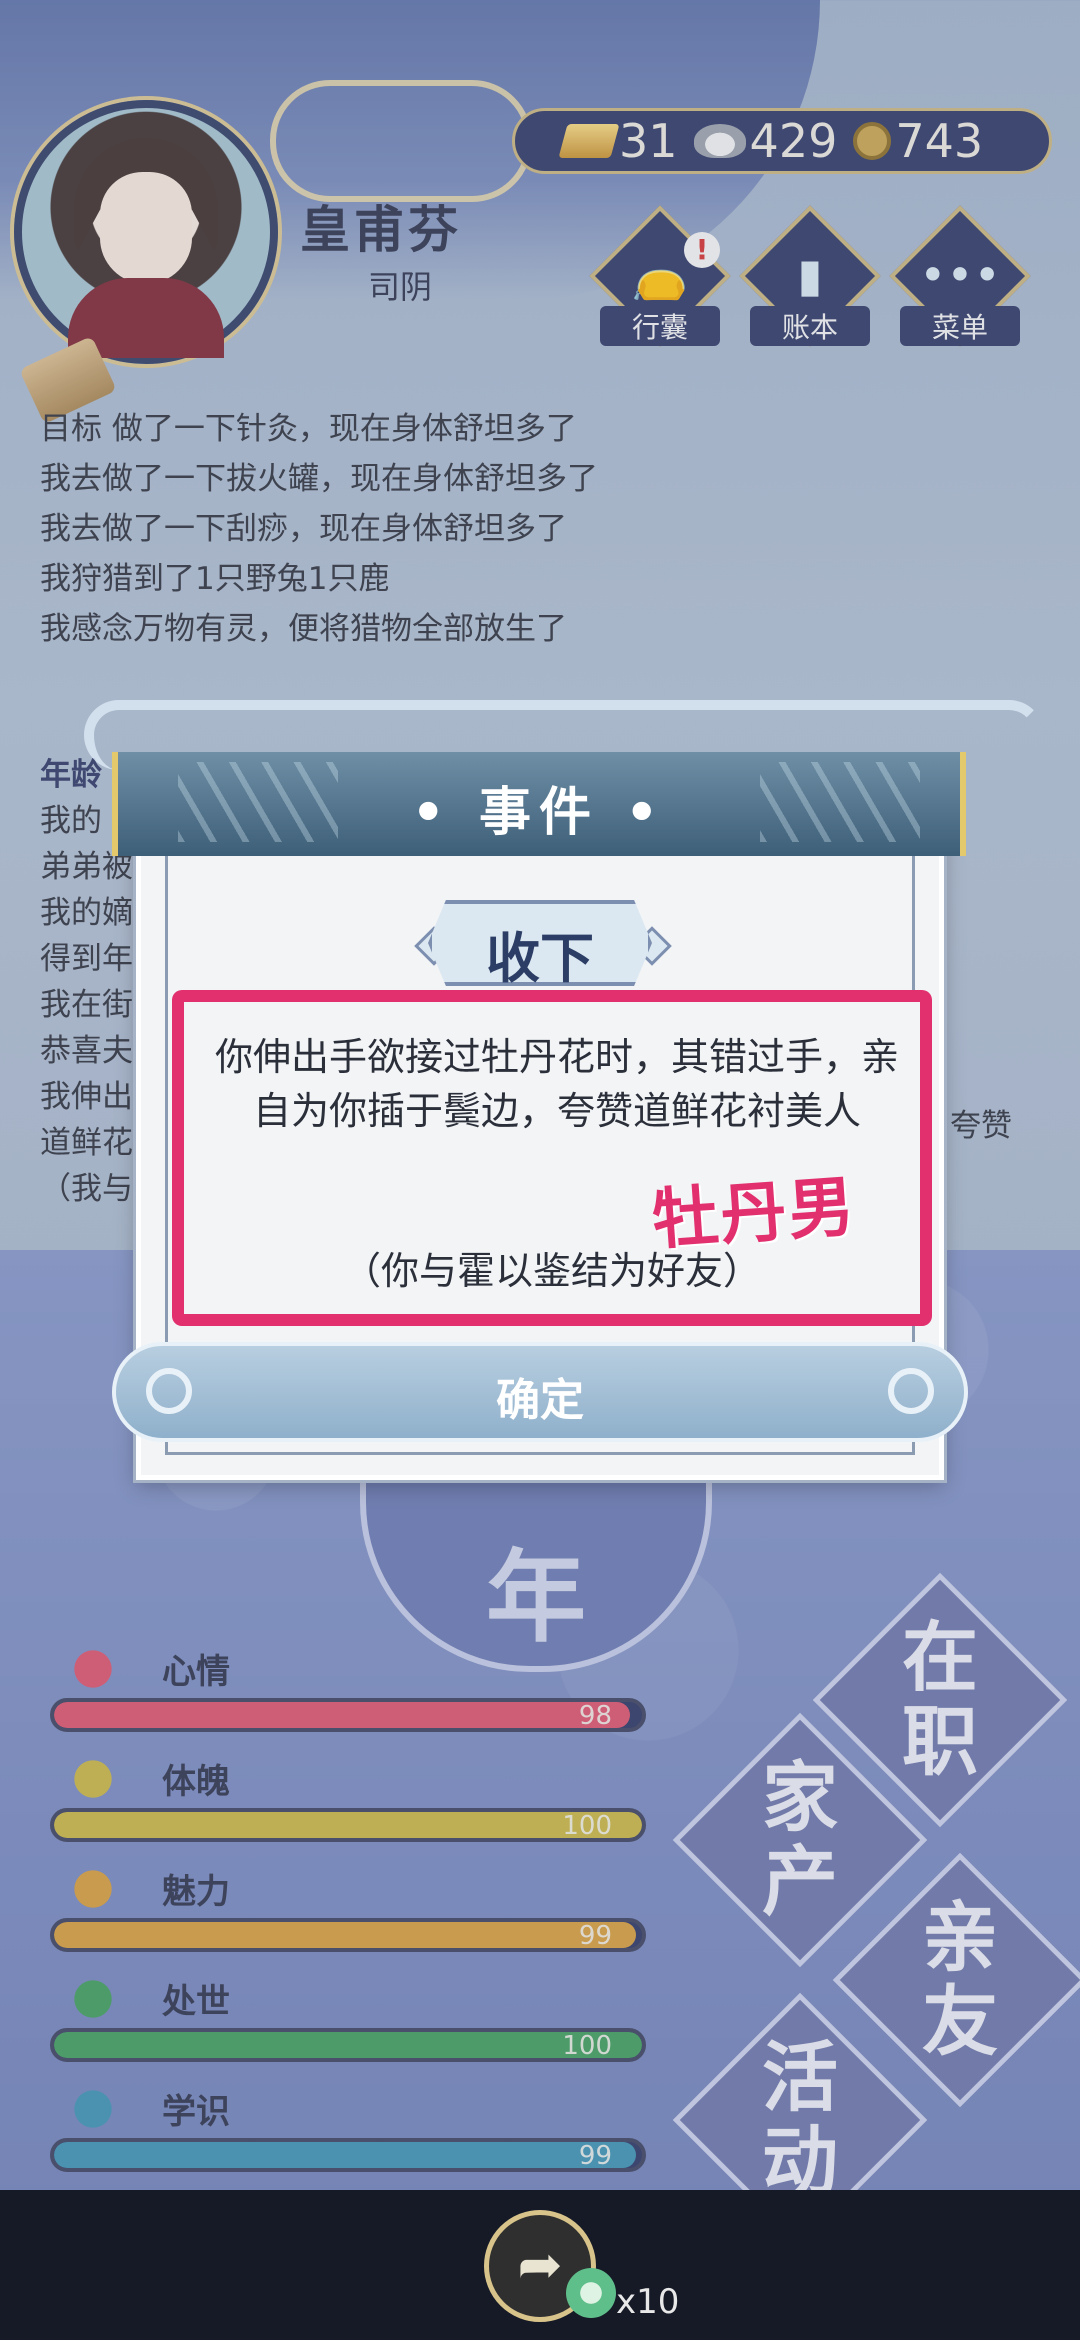 This screenshot has height=2340, width=1080. I want to click on reward-multiplier: x10, so click(648, 2302).